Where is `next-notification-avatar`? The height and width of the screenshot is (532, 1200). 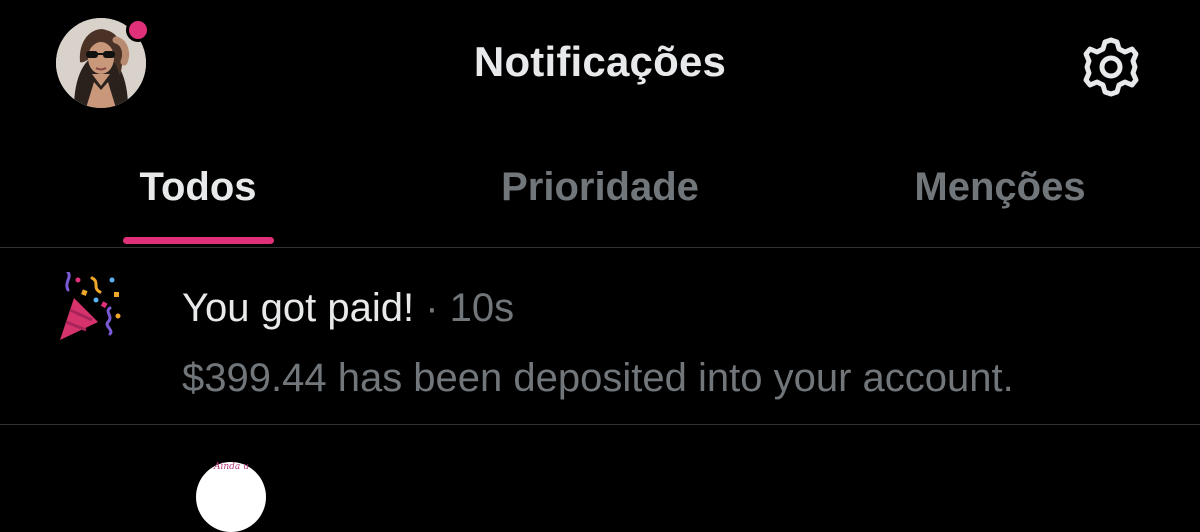 next-notification-avatar is located at coordinates (231, 497).